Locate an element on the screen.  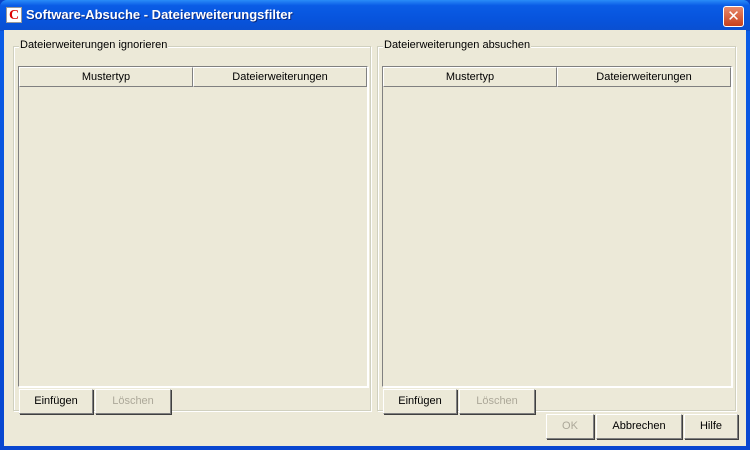
ok-button: OK is located at coordinates (570, 426).